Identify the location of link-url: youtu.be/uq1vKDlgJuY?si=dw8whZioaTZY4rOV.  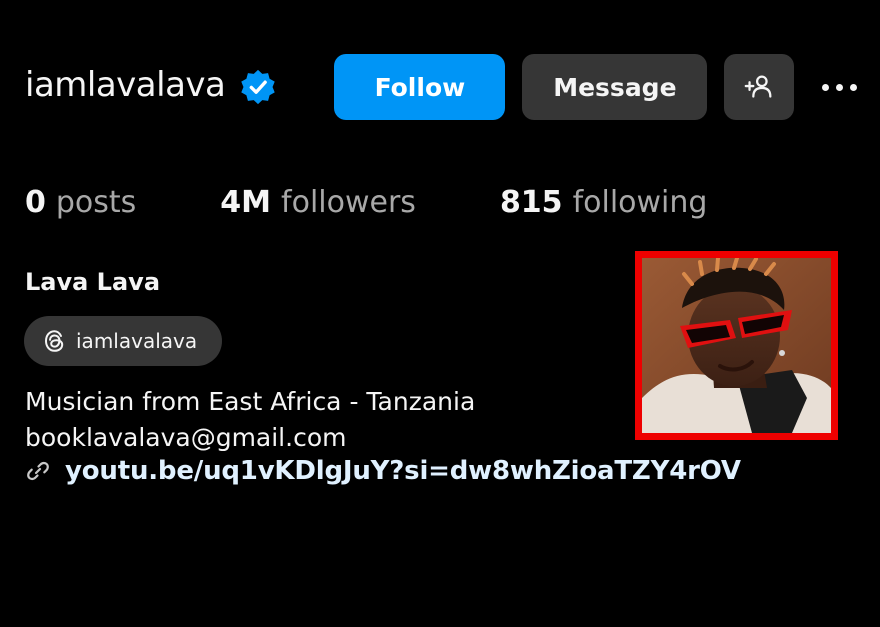
(403, 471).